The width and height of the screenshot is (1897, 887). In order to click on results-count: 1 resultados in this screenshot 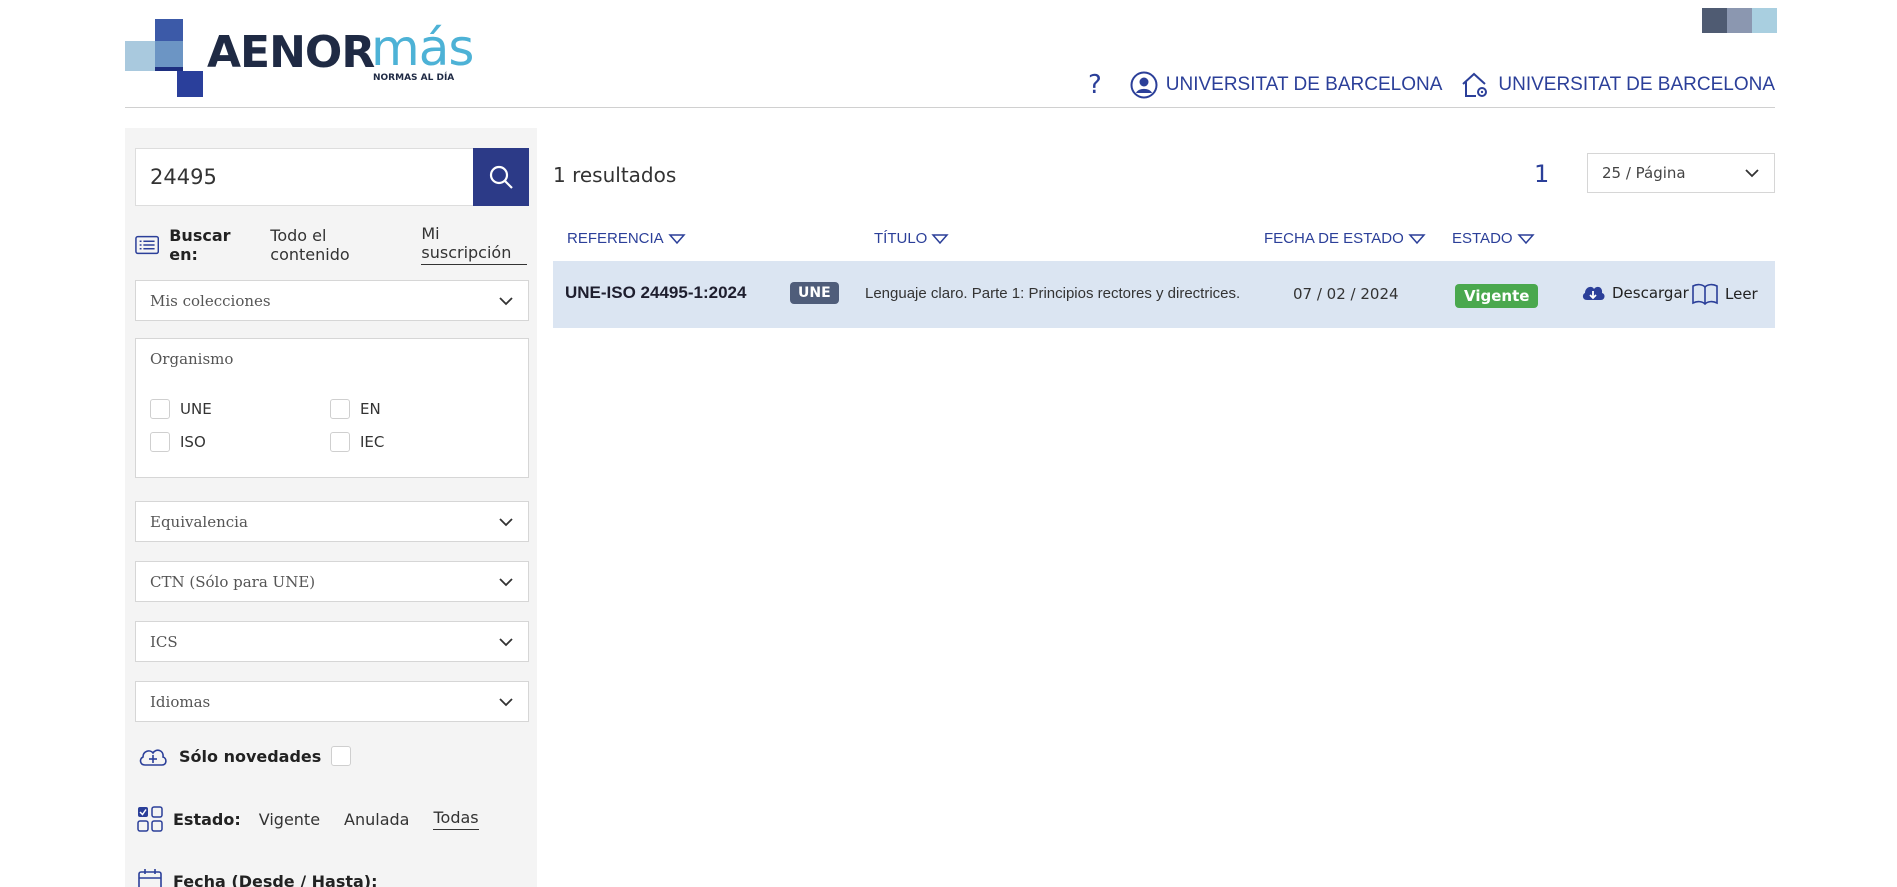, I will do `click(615, 175)`.